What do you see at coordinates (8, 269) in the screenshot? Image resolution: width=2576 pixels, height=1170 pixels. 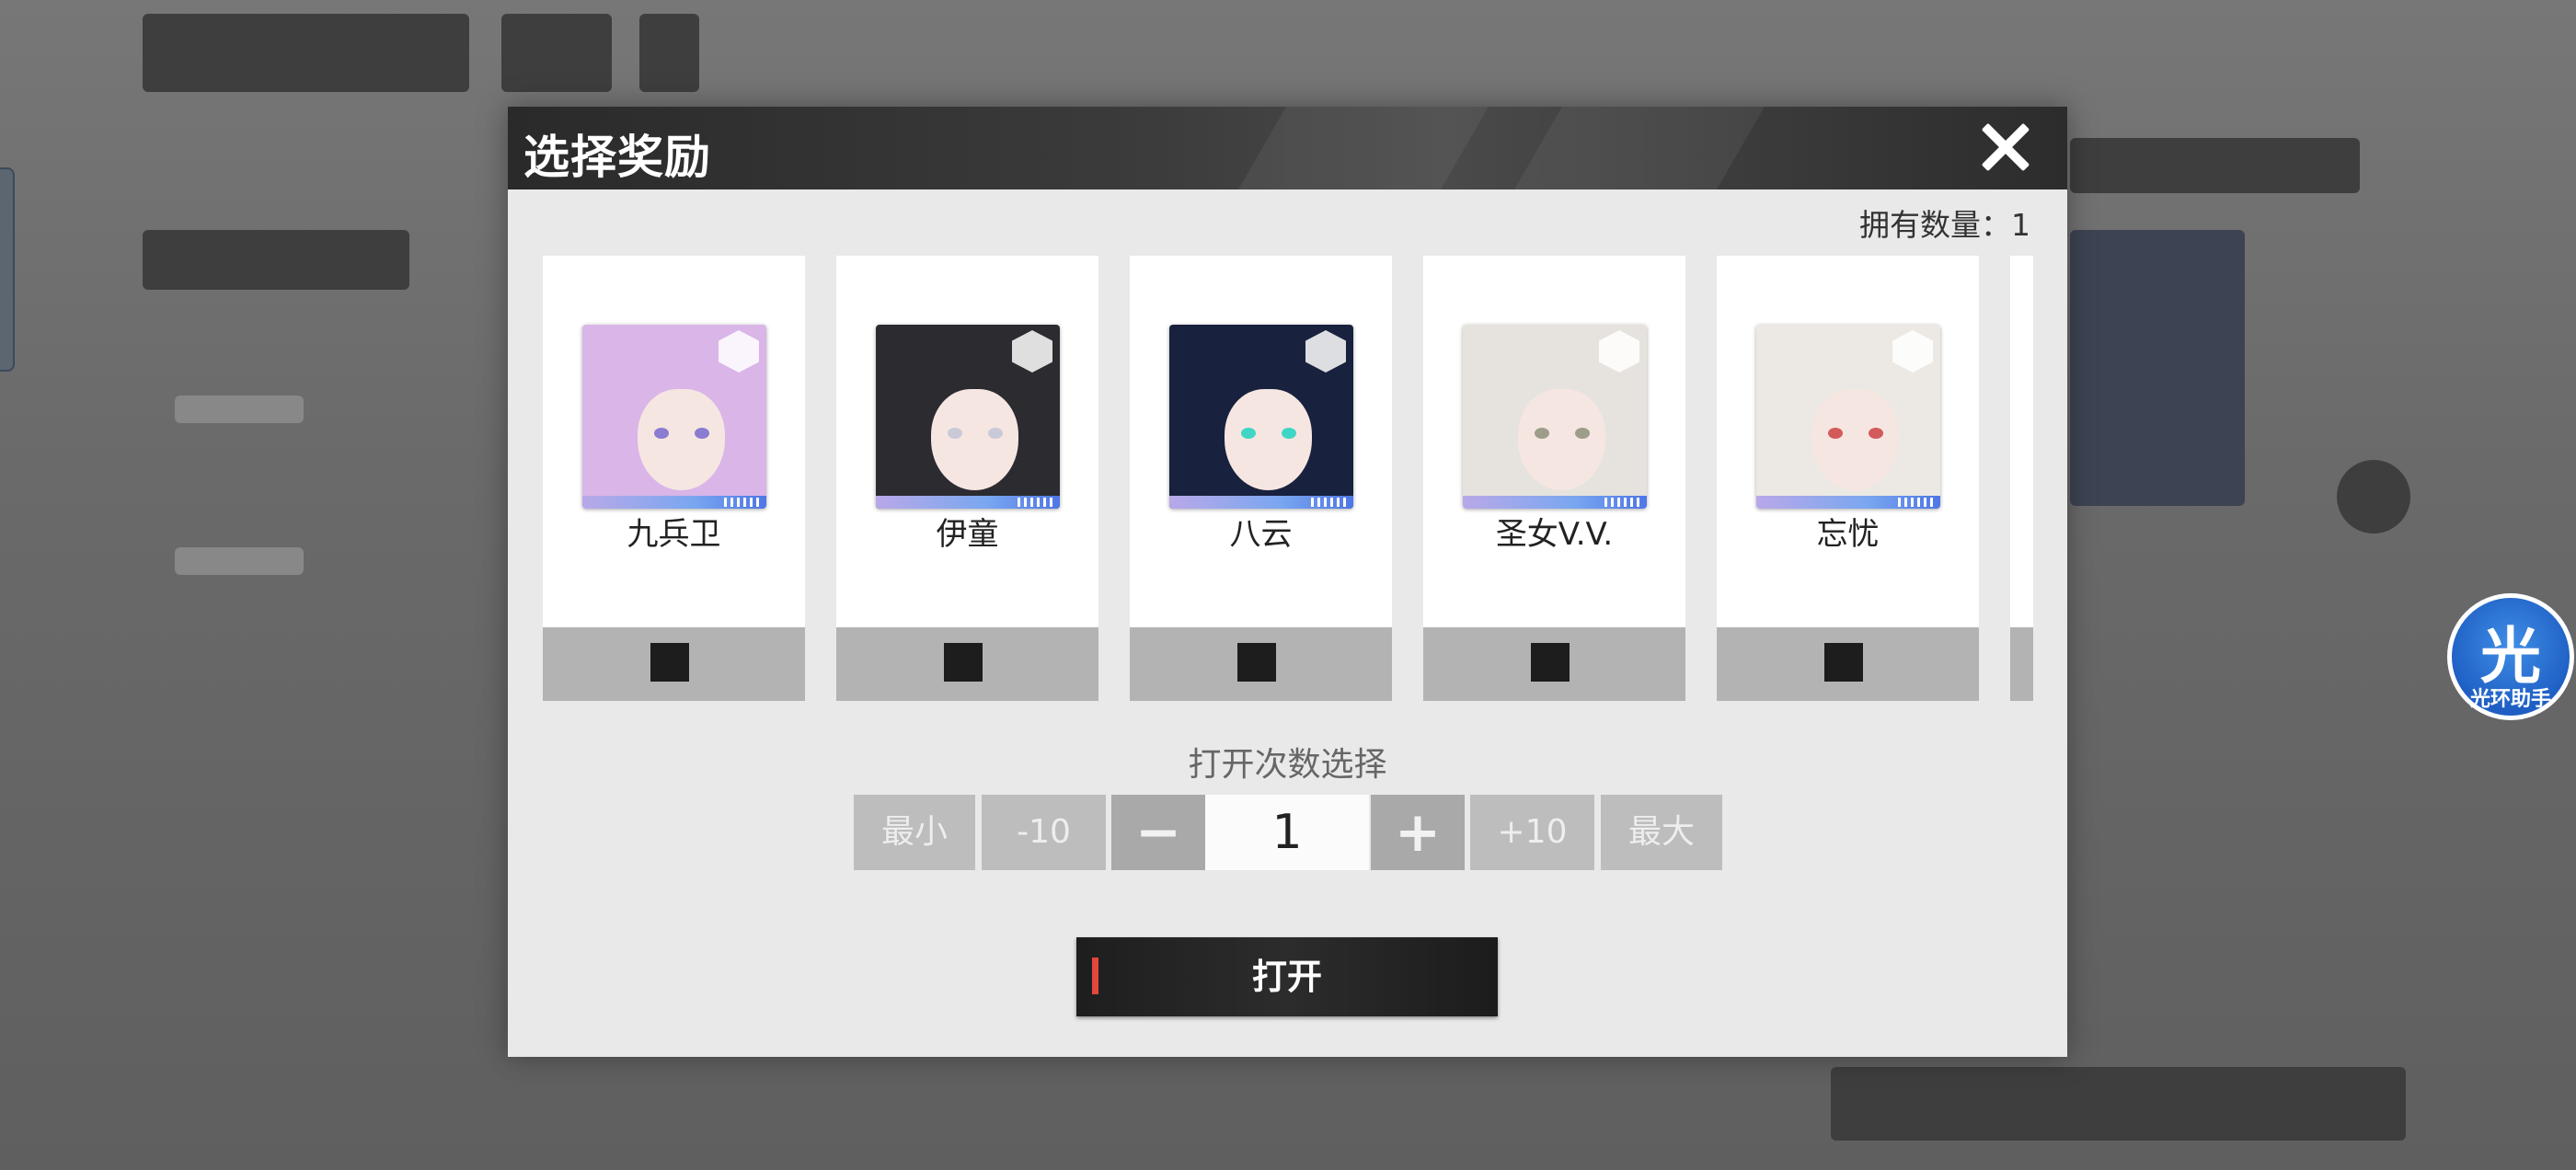 I see `bg-left-edge-tab` at bounding box center [8, 269].